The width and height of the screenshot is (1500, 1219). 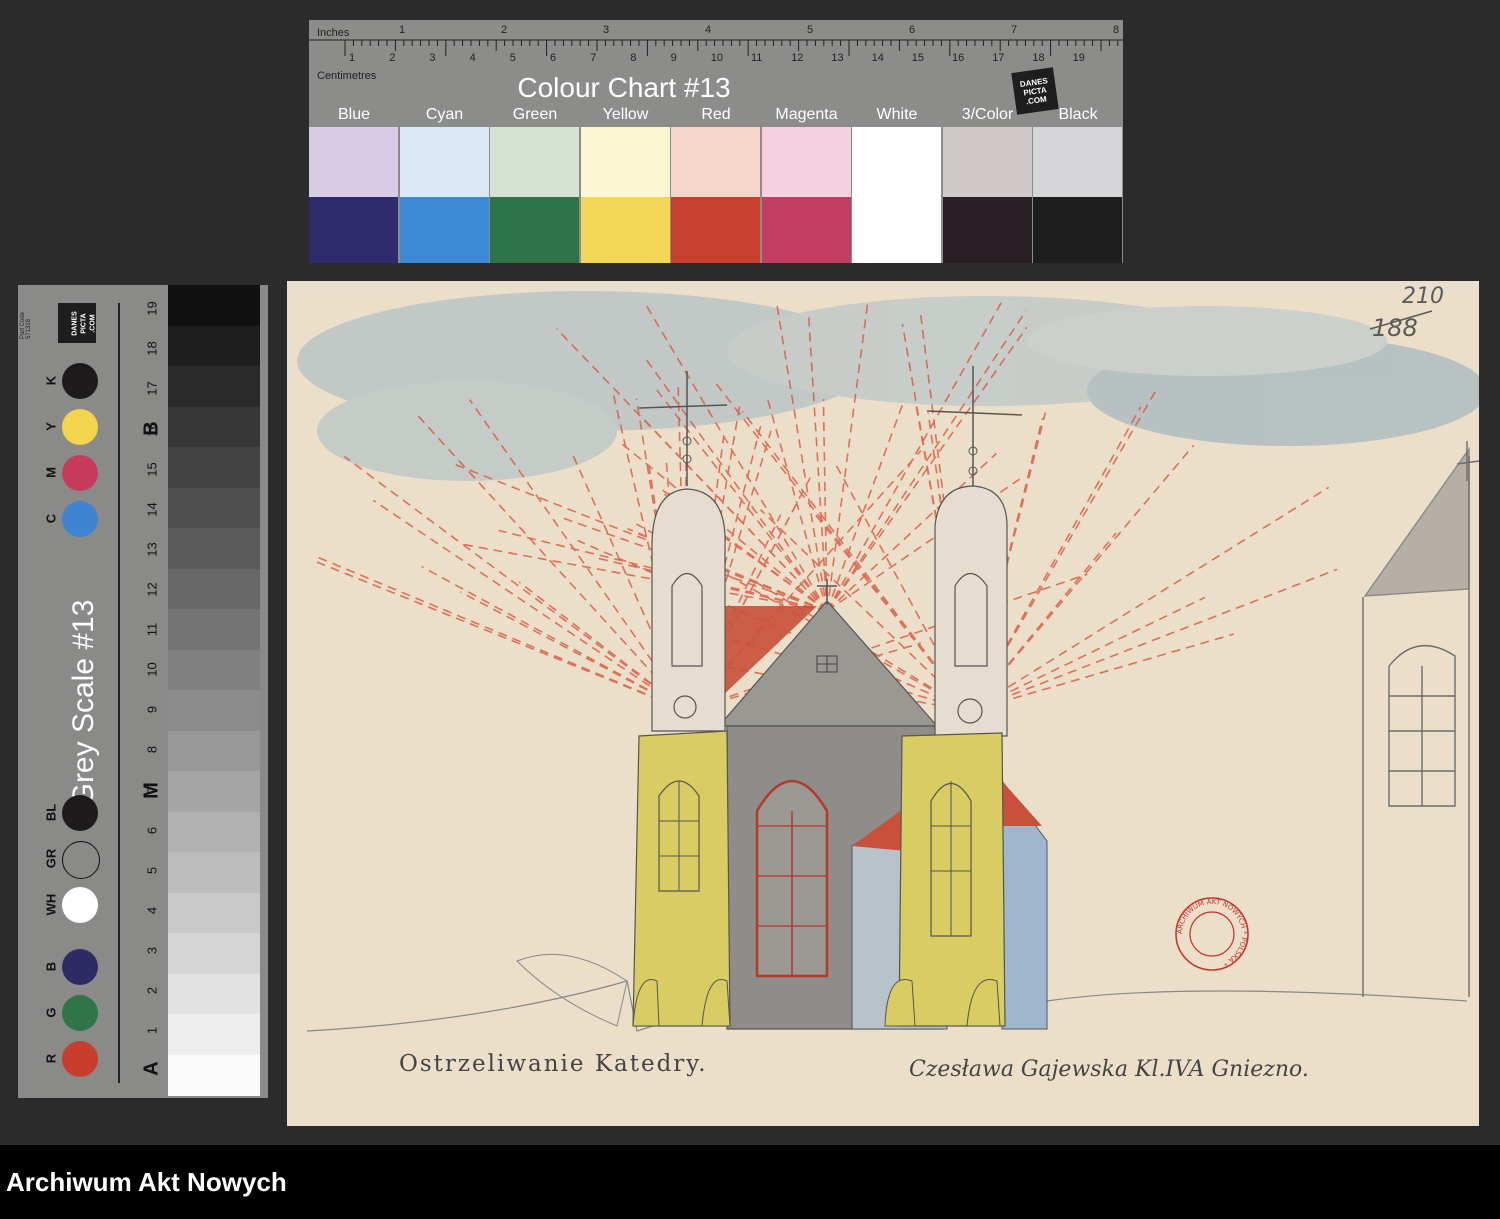 I want to click on part-code: Part Code 571318, so click(x=26, y=325).